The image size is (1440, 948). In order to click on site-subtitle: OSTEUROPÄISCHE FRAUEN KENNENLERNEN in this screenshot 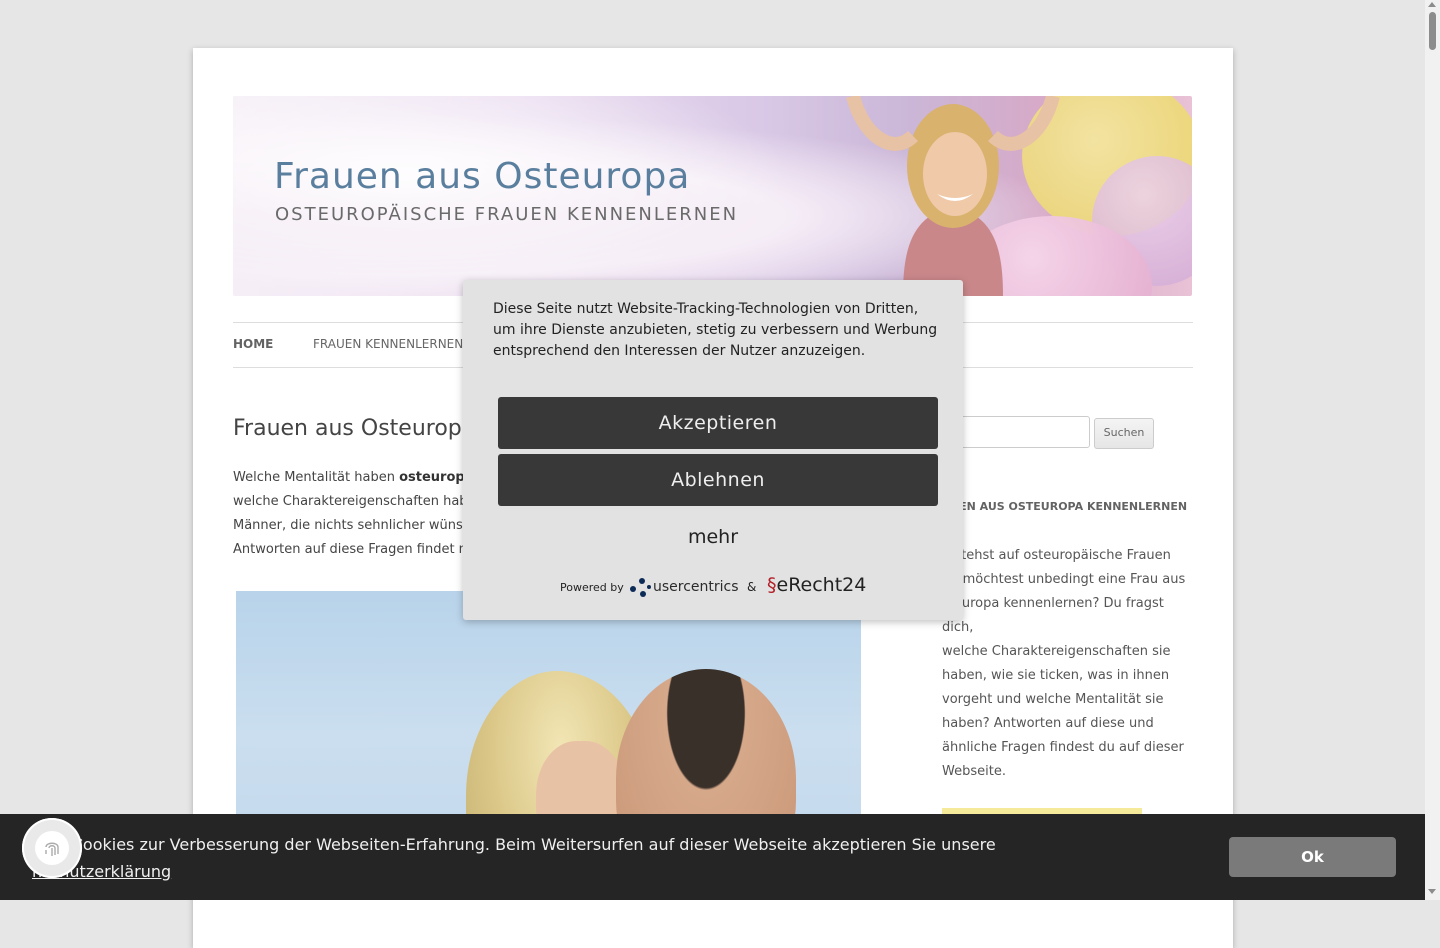, I will do `click(507, 214)`.